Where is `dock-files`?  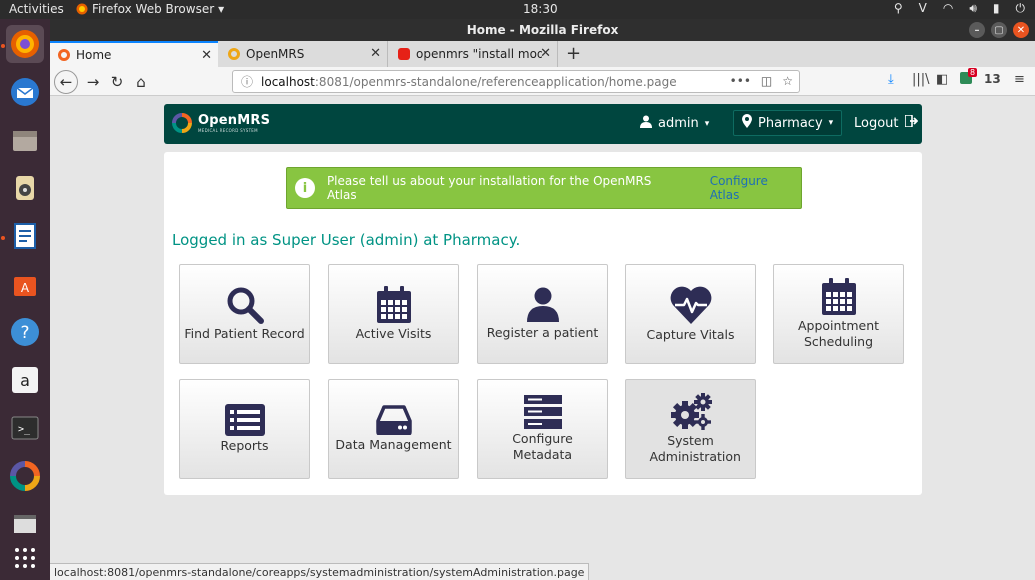
dock-files is located at coordinates (25, 140).